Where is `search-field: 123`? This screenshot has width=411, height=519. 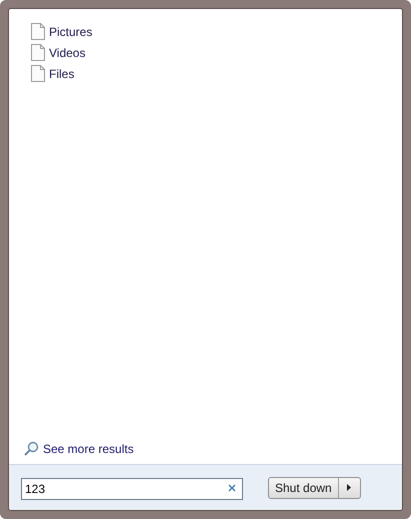 search-field: 123 is located at coordinates (132, 489).